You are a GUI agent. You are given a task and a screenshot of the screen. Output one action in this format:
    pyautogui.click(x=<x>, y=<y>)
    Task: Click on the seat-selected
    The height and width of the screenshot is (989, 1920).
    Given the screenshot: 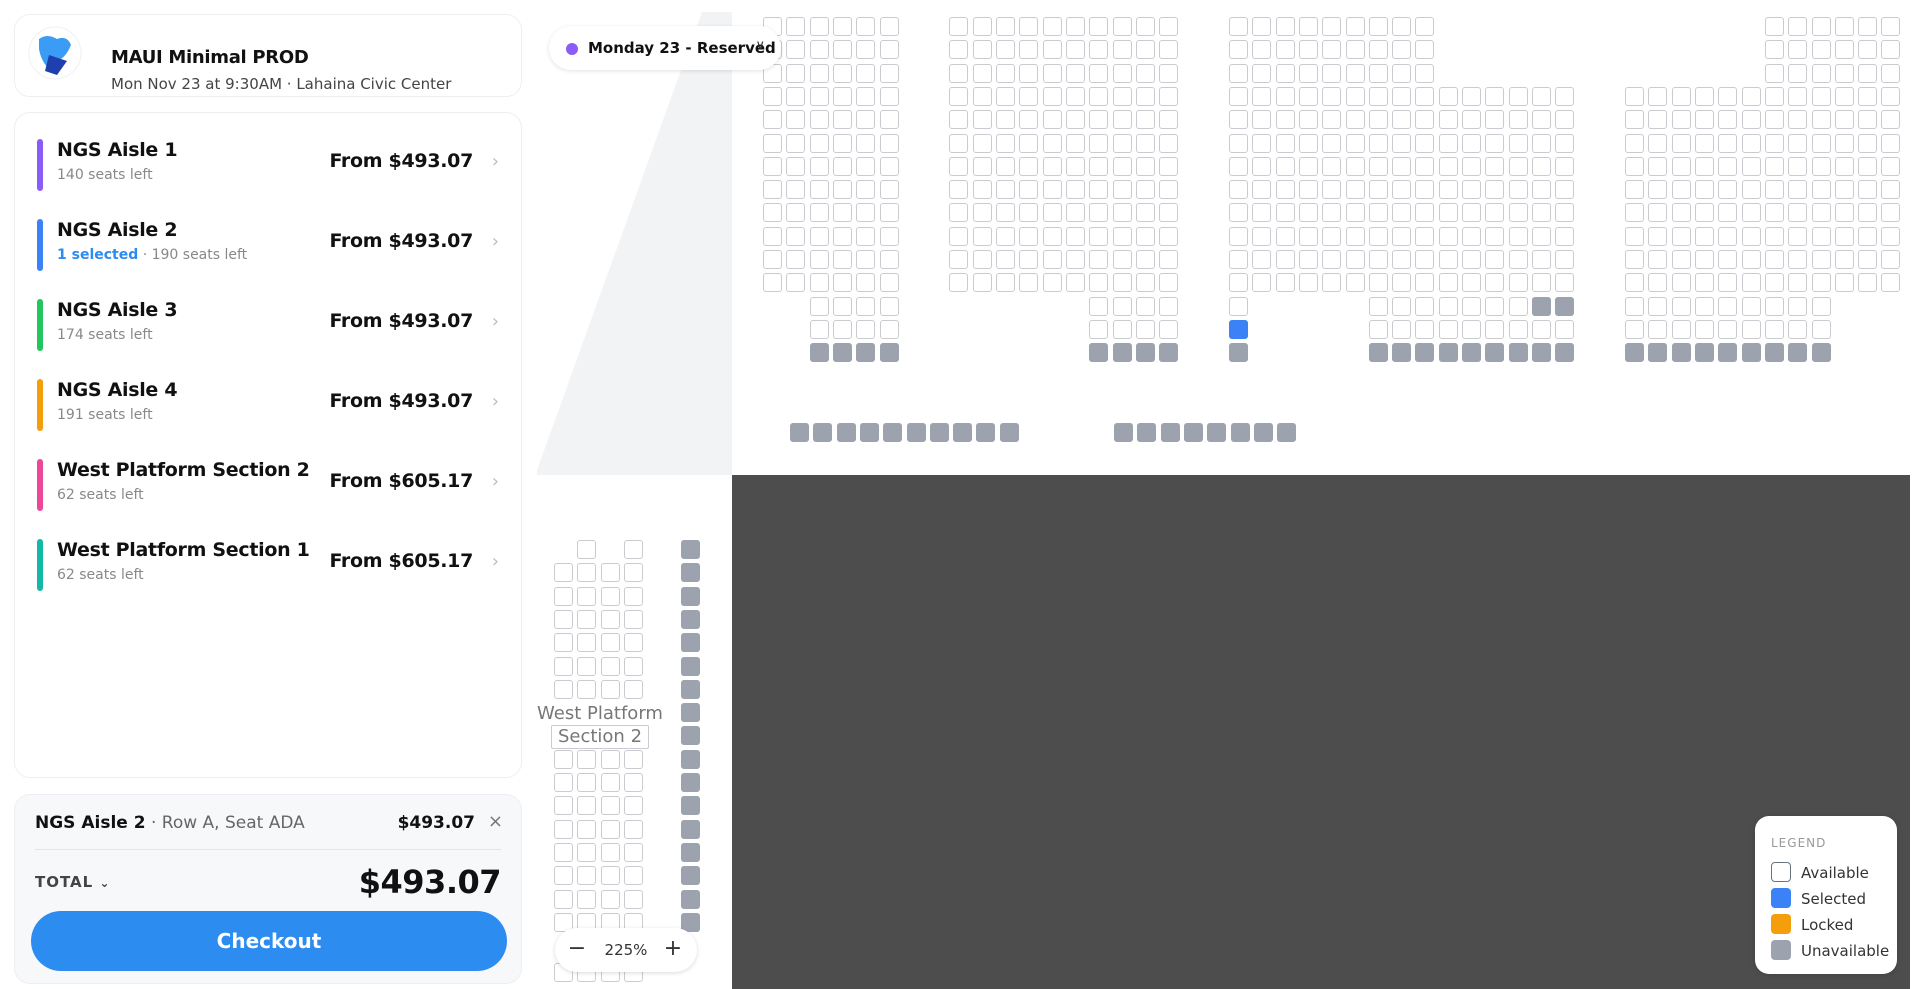 What is the action you would take?
    pyautogui.click(x=1238, y=329)
    